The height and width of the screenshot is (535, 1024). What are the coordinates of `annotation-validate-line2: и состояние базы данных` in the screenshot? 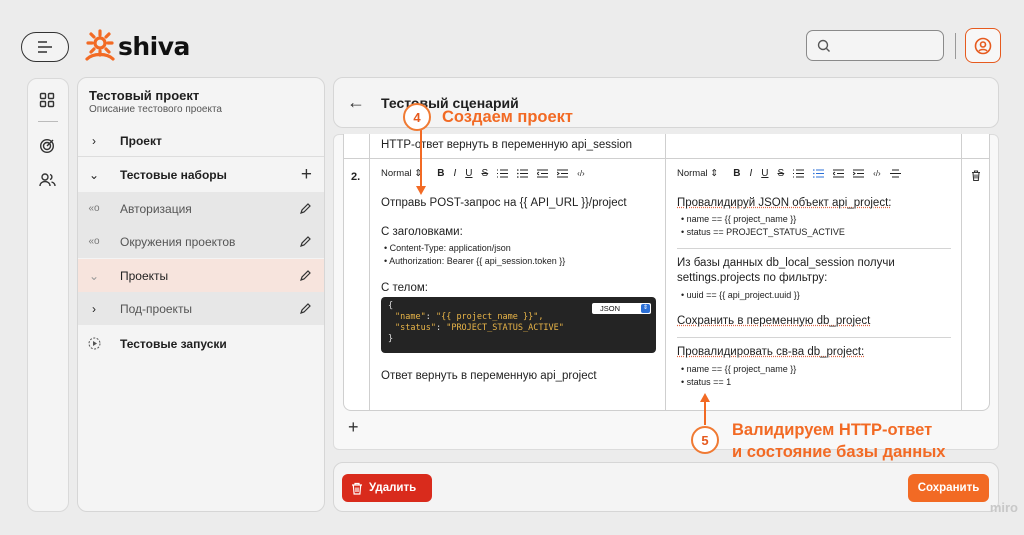 It's located at (839, 452).